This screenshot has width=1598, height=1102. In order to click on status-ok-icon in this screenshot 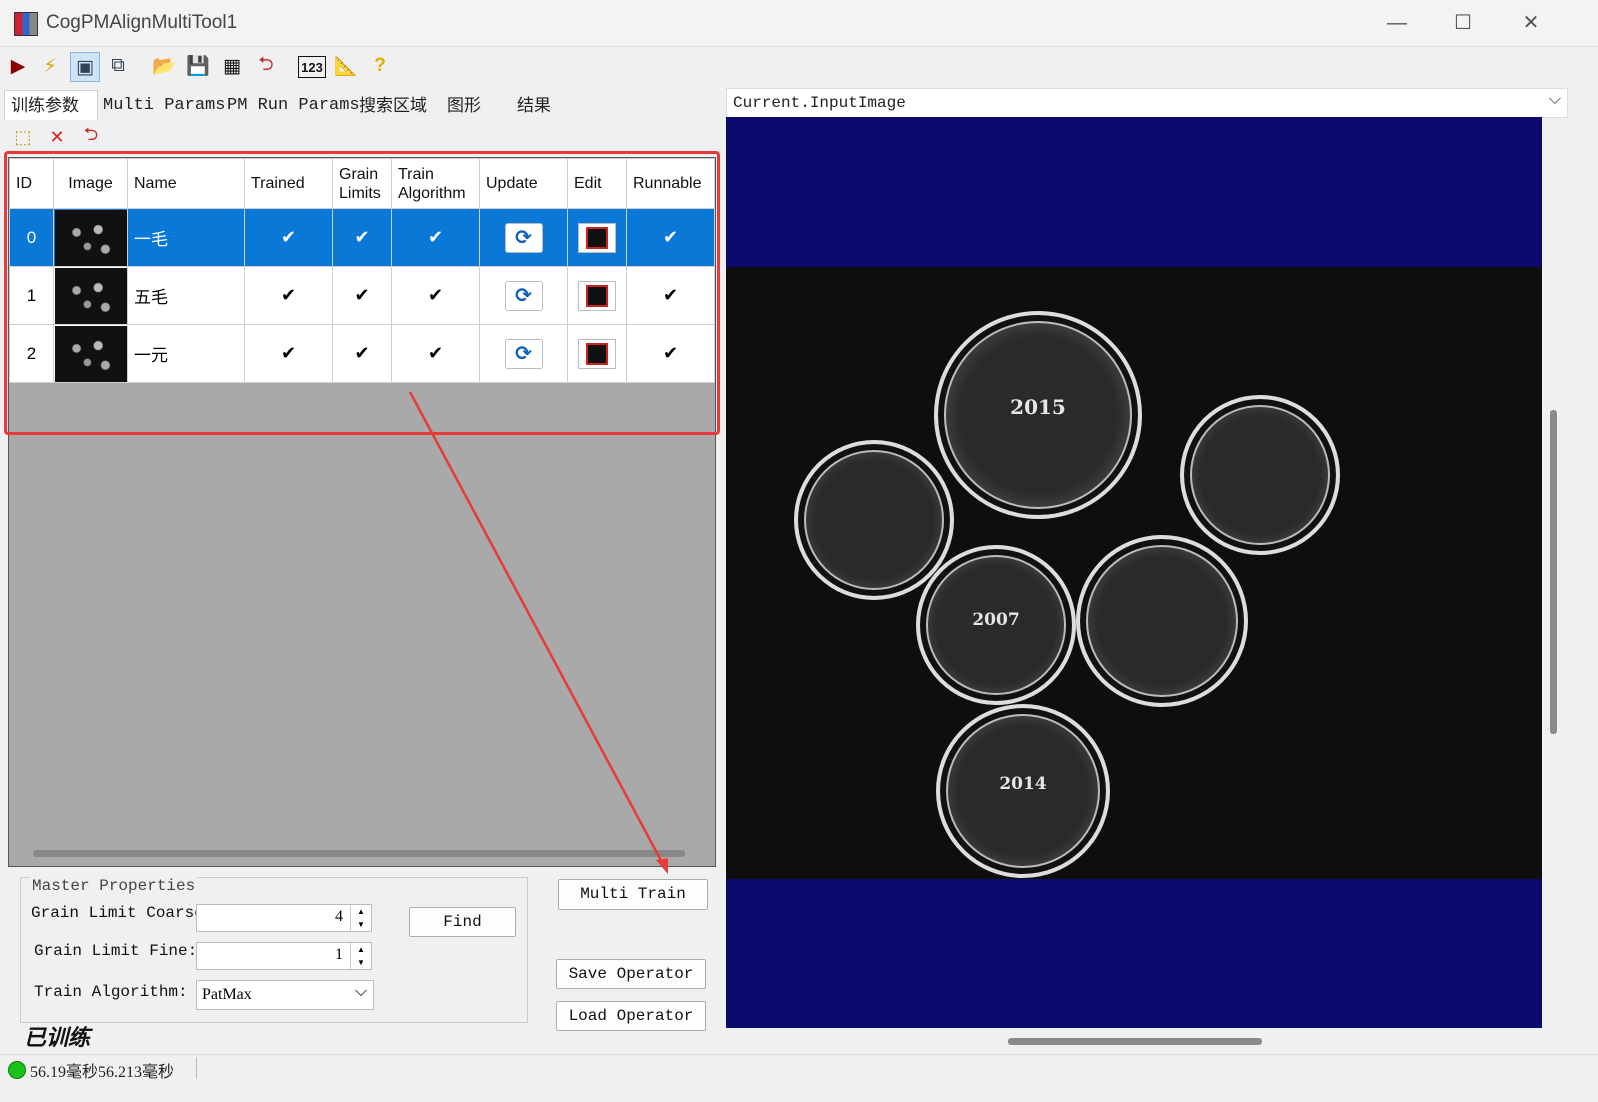, I will do `click(17, 1070)`.